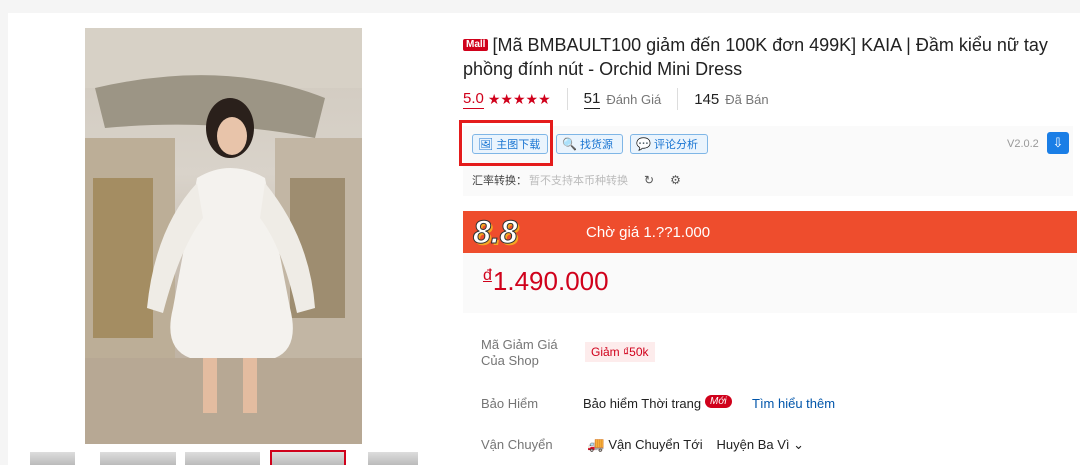 The image size is (1080, 465). What do you see at coordinates (499, 181) in the screenshot?
I see `exchange-rate-label: 汇率转换：` at bounding box center [499, 181].